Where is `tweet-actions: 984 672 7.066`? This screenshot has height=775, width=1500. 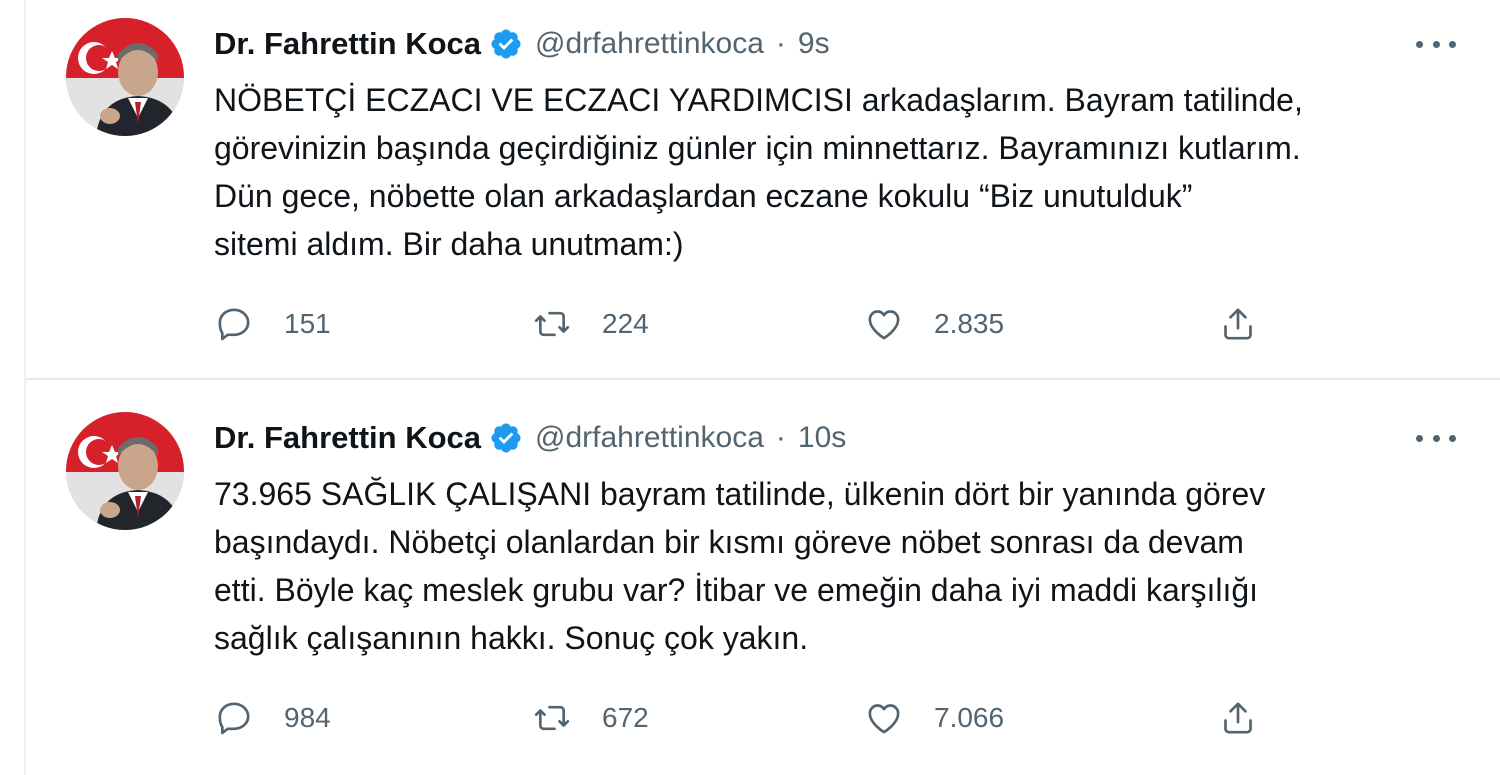 tweet-actions: 984 672 7.066 is located at coordinates (754, 718).